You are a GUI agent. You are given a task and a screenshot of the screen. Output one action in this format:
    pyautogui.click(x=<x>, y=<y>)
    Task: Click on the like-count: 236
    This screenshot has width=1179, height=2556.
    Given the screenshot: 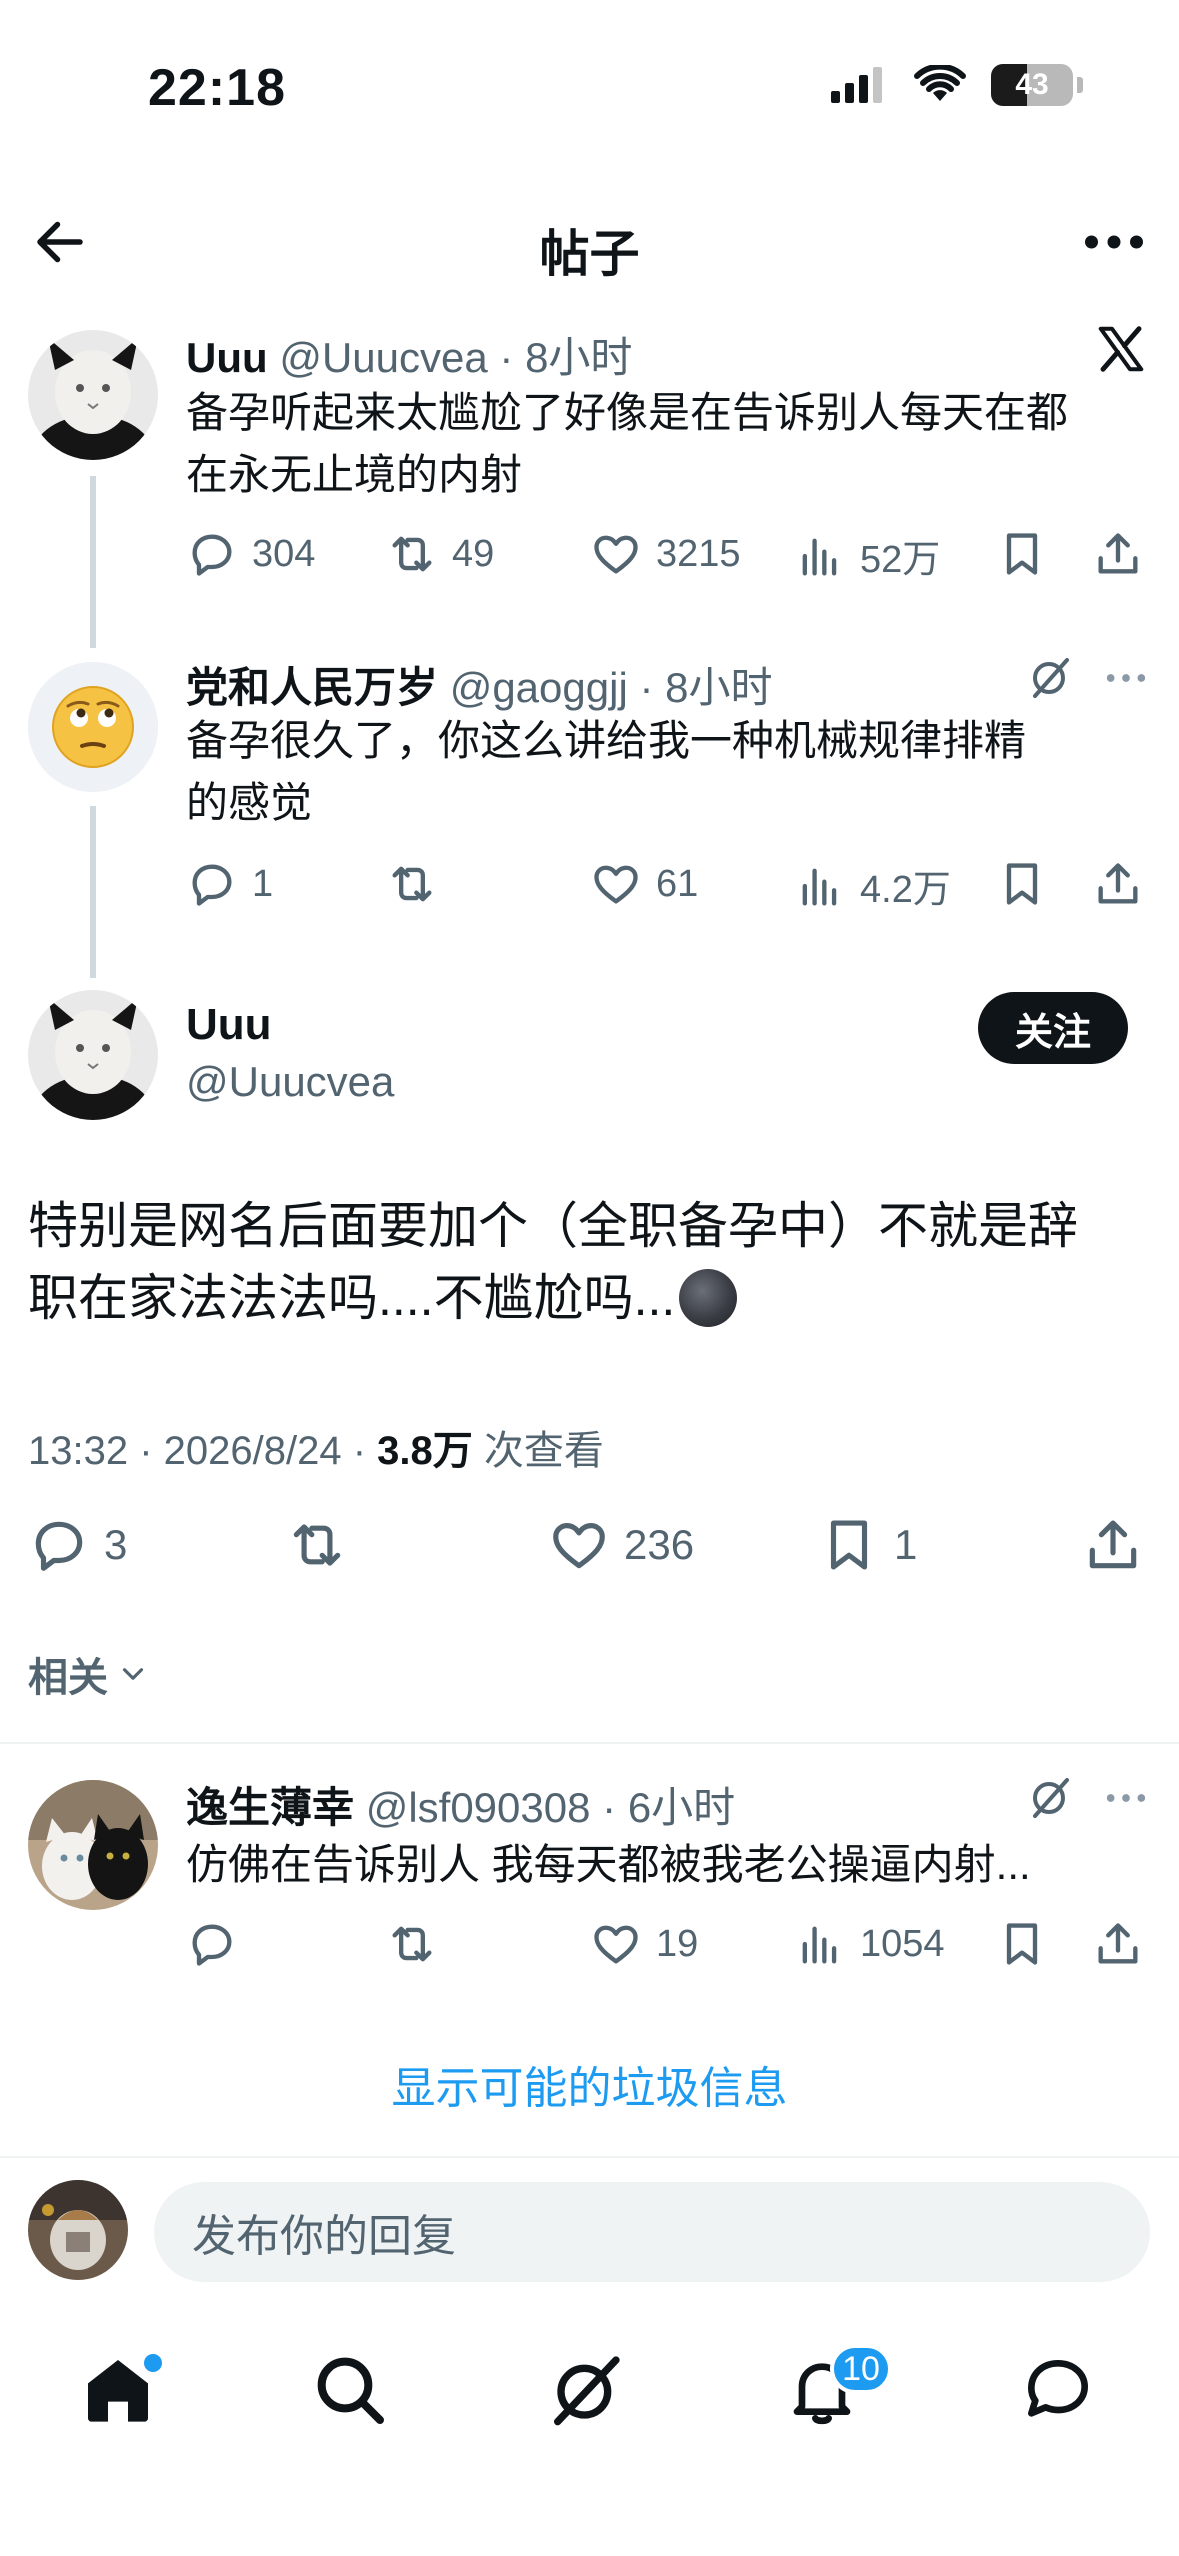 What is the action you would take?
    pyautogui.click(x=659, y=1544)
    